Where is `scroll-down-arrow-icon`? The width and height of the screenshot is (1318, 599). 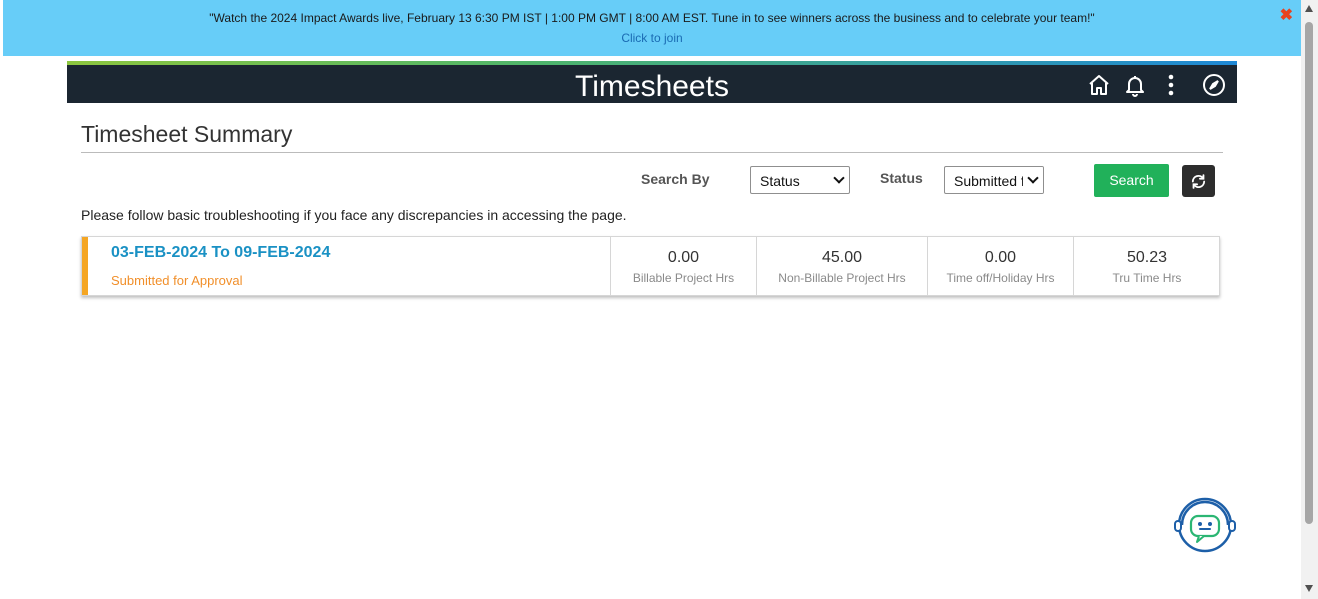 scroll-down-arrow-icon is located at coordinates (1309, 588).